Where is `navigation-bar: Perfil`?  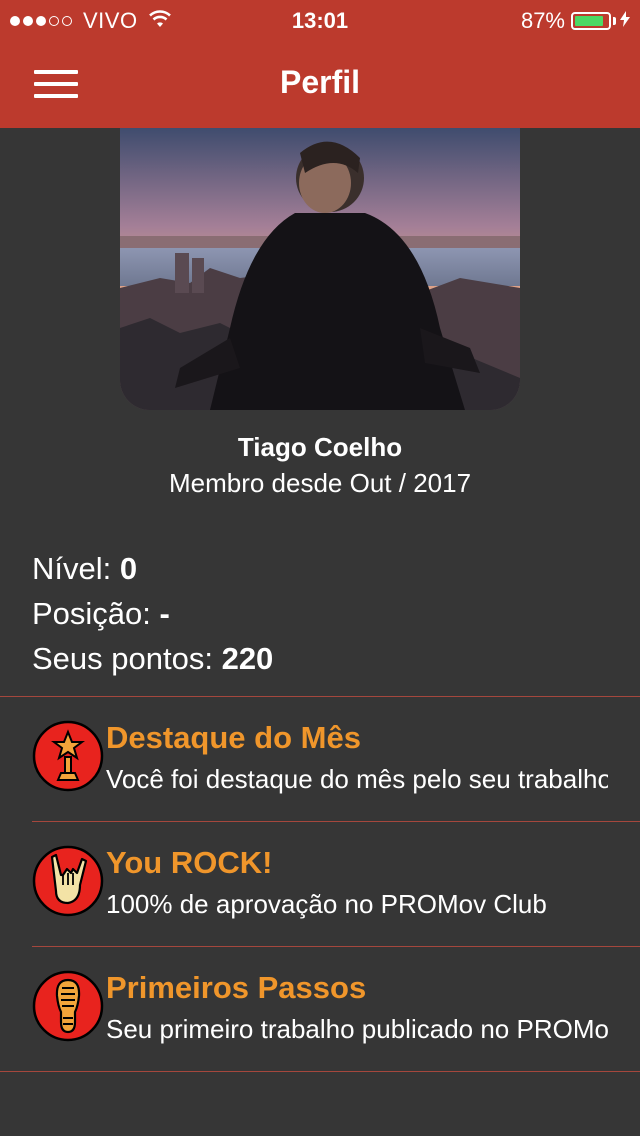 navigation-bar: Perfil is located at coordinates (320, 84).